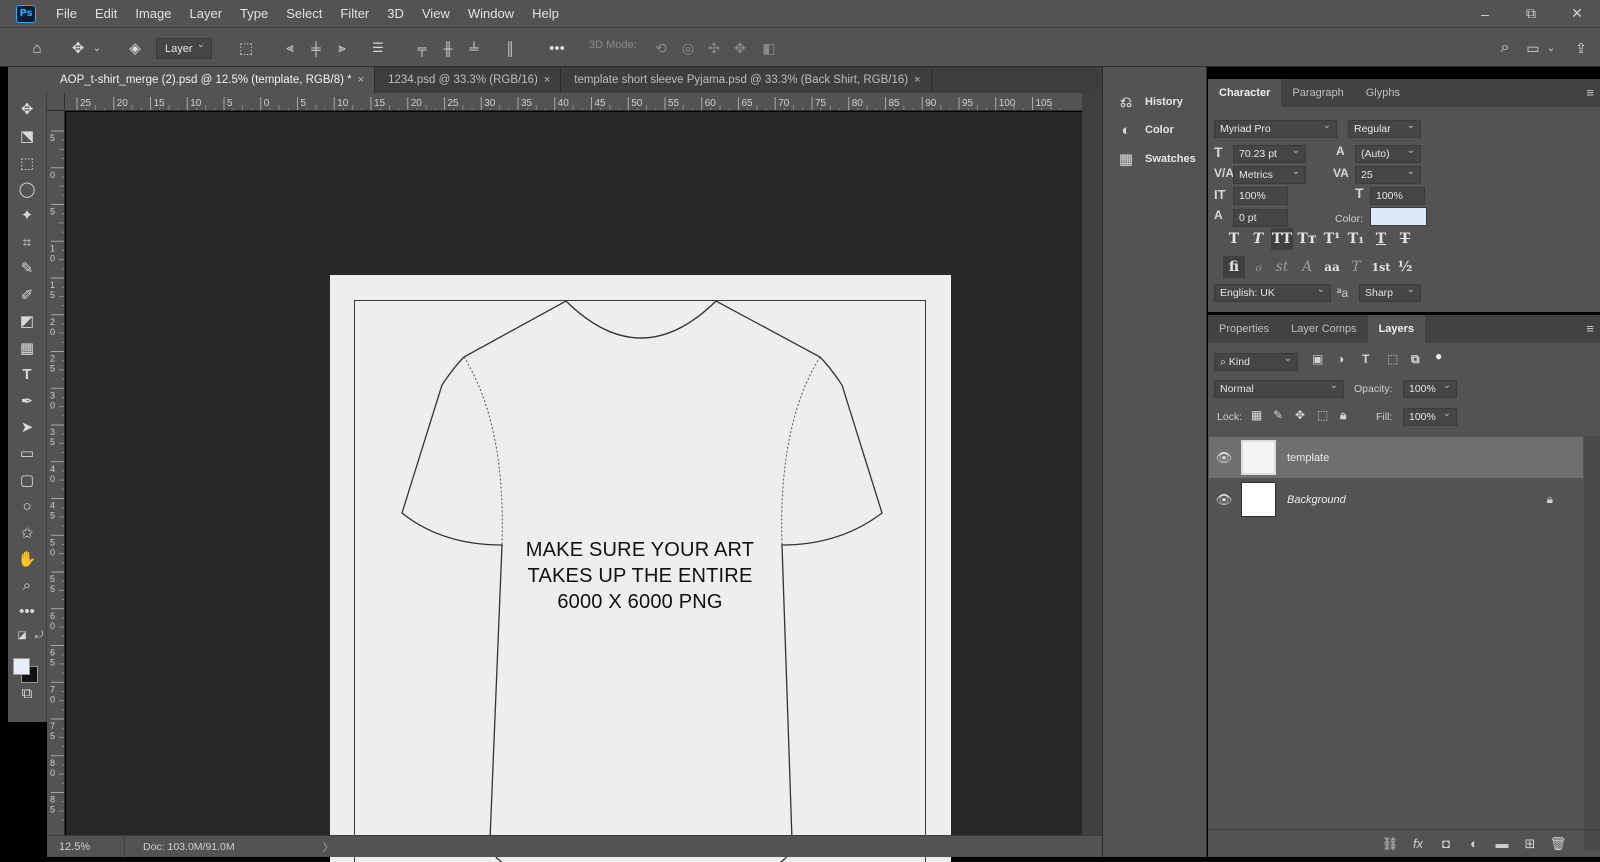 The image size is (1600, 862). I want to click on layers-scrollbar, so click(1592, 643).